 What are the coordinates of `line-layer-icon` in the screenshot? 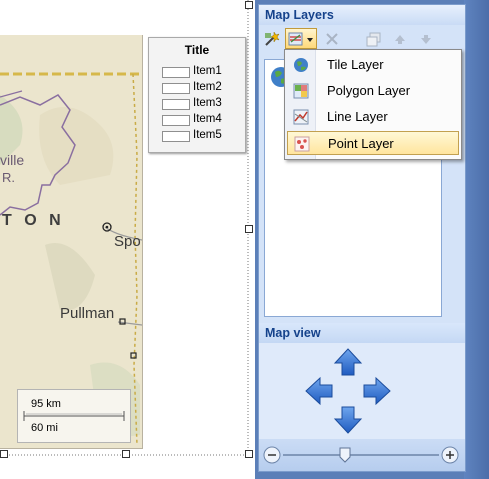 It's located at (301, 117).